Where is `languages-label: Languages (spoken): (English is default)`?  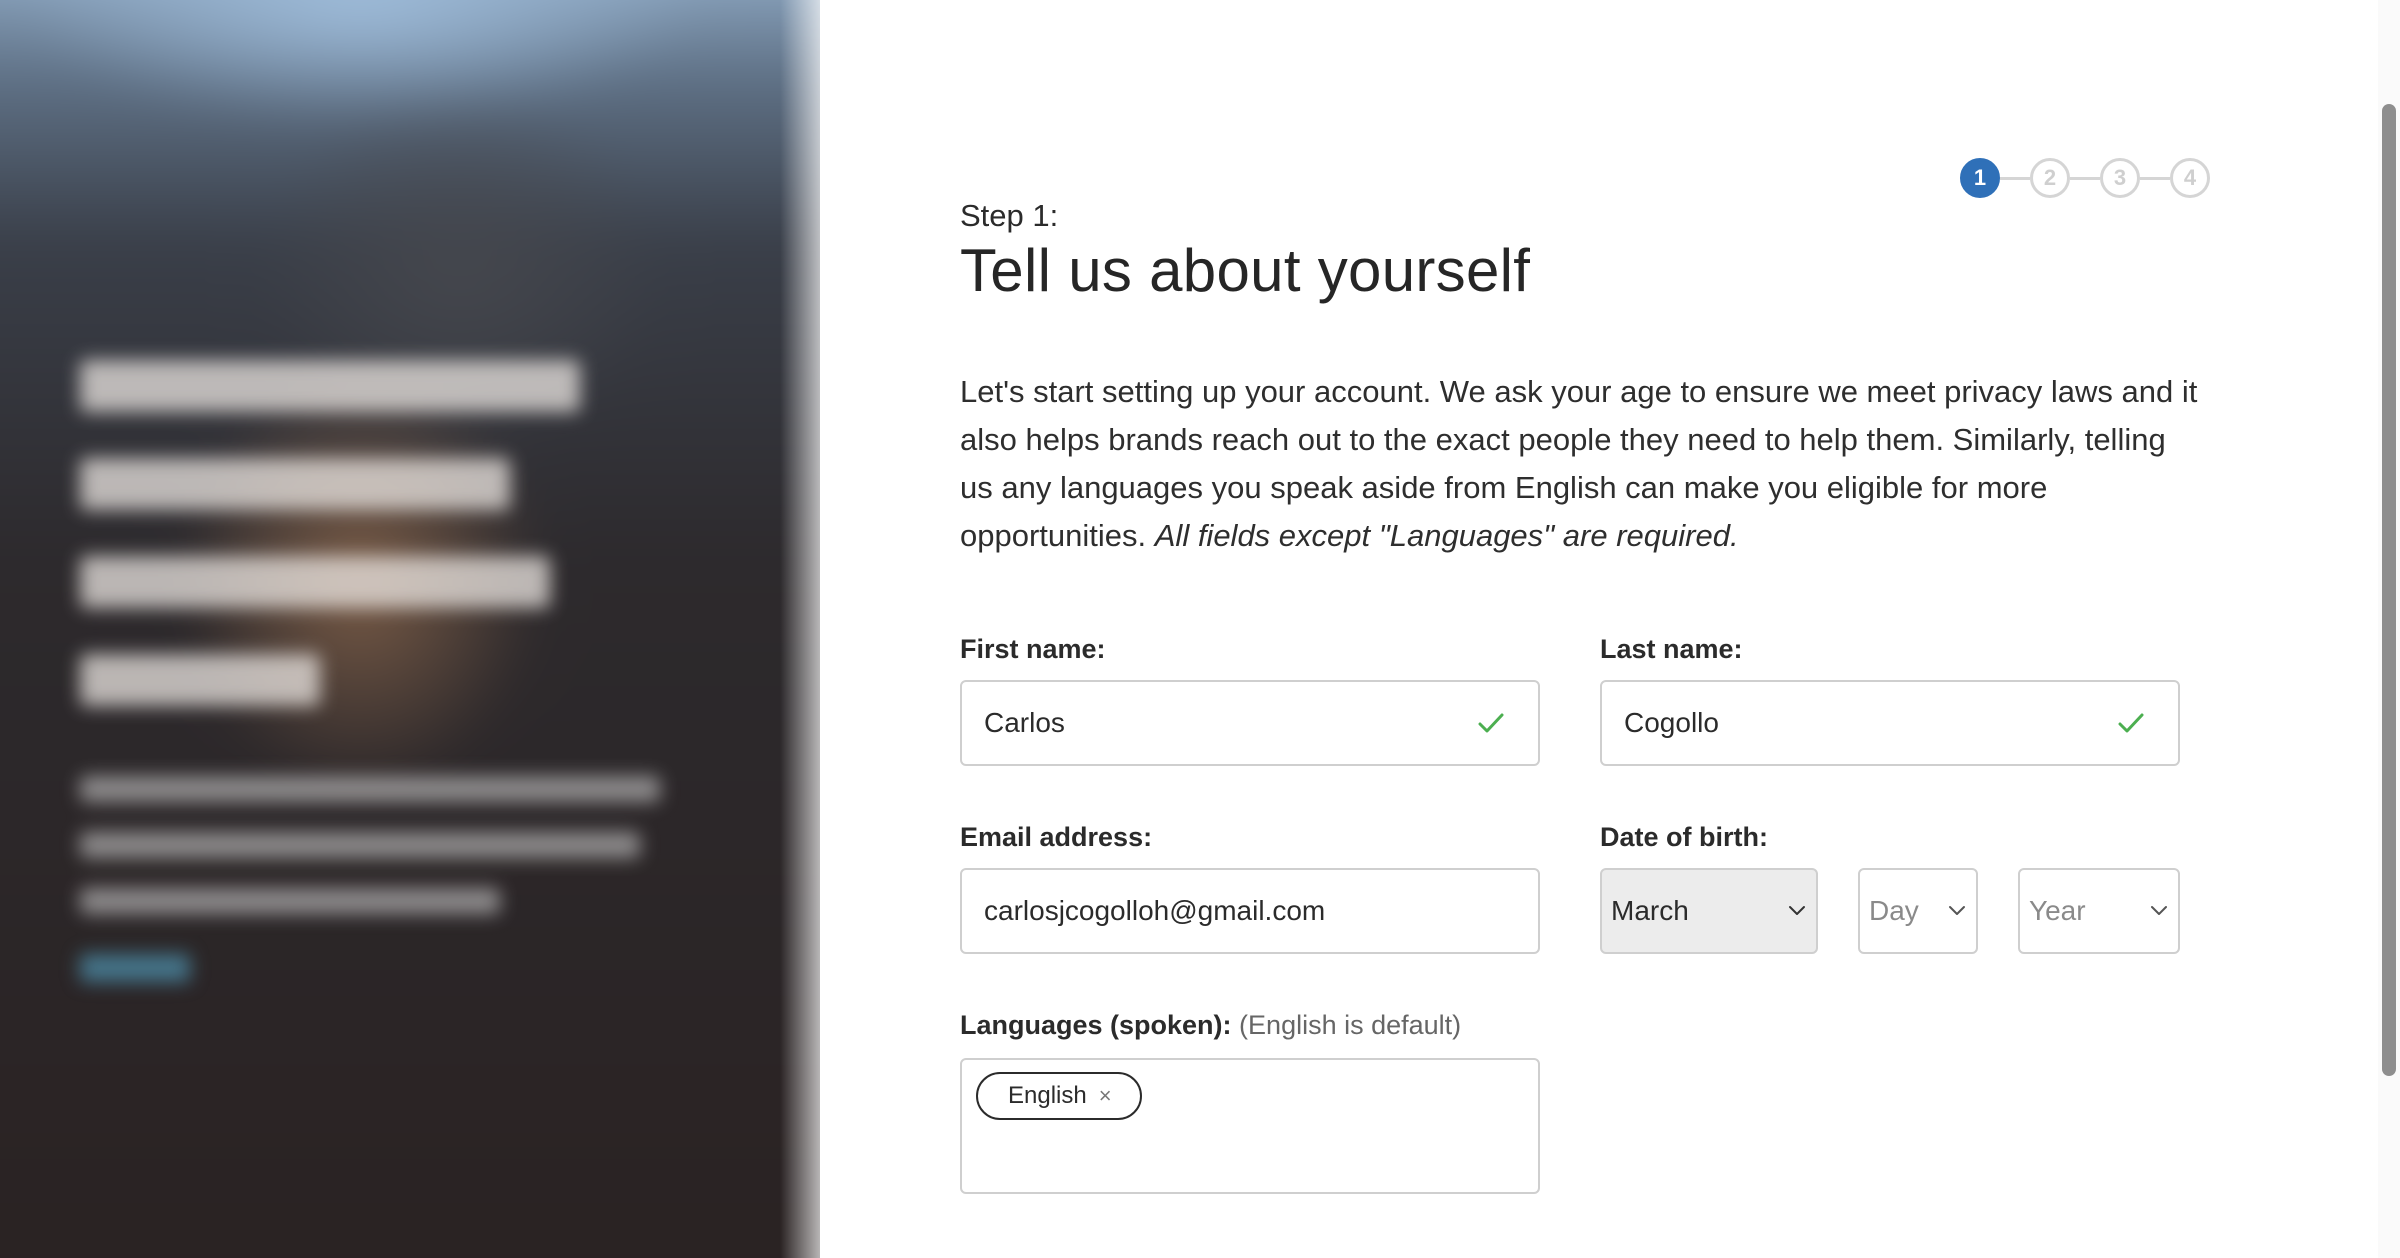 languages-label: Languages (spoken): (English is default) is located at coordinates (1210, 1025).